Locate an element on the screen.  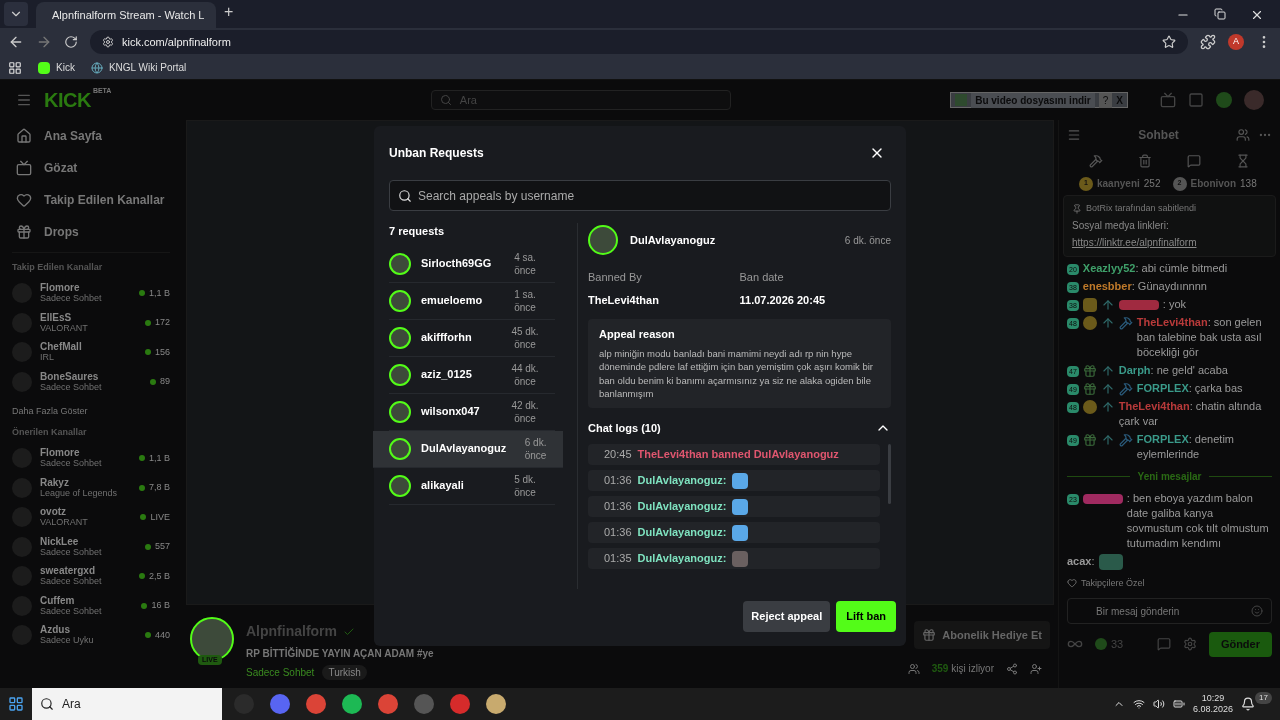
chat-message: : yok is located at coordinates (1175, 304).